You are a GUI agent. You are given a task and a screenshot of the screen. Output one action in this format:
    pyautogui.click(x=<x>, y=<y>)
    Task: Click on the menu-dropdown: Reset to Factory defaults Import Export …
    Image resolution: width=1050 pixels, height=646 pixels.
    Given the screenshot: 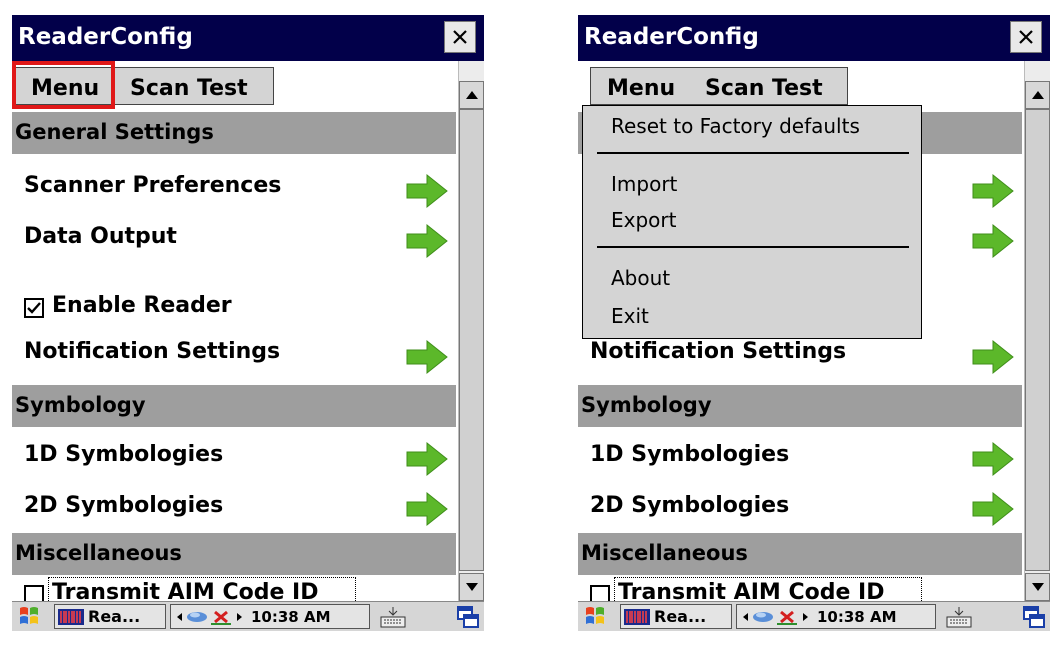 What is the action you would take?
    pyautogui.click(x=752, y=222)
    